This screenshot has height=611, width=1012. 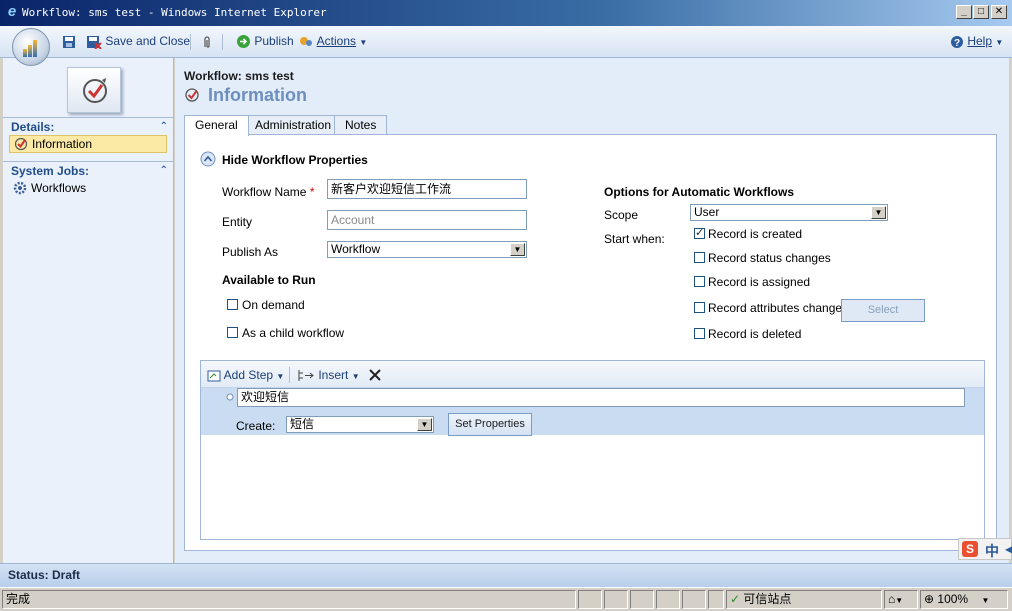 I want to click on actions-icon, so click(x=306, y=42).